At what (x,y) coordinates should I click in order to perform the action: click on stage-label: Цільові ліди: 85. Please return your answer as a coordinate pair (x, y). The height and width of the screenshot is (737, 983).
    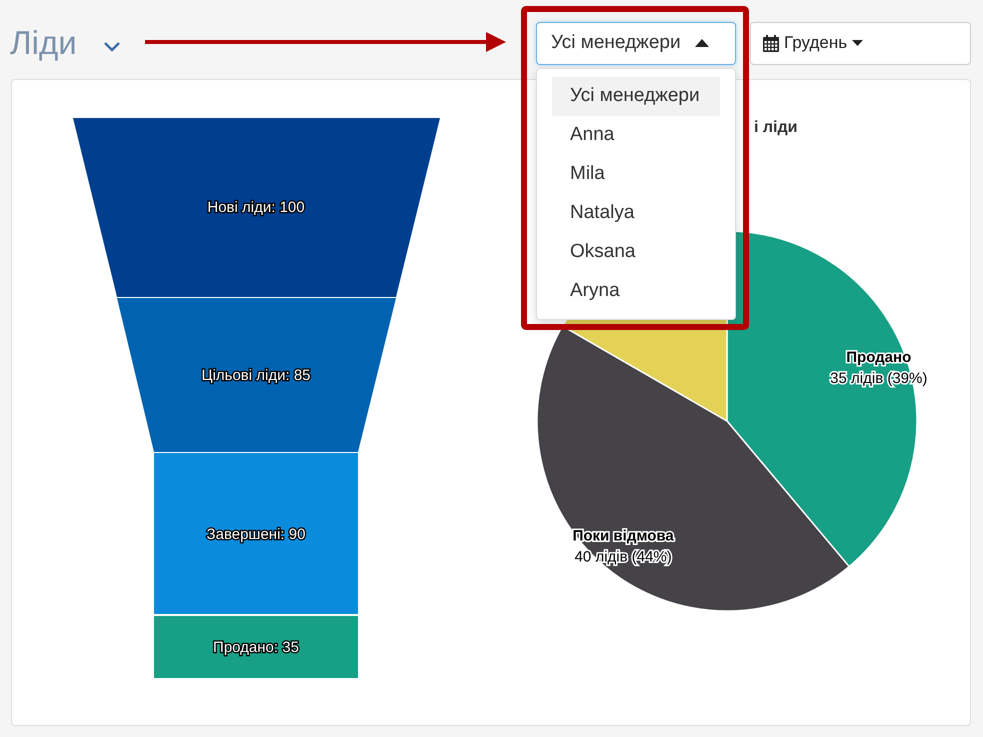
    Looking at the image, I should click on (256, 375).